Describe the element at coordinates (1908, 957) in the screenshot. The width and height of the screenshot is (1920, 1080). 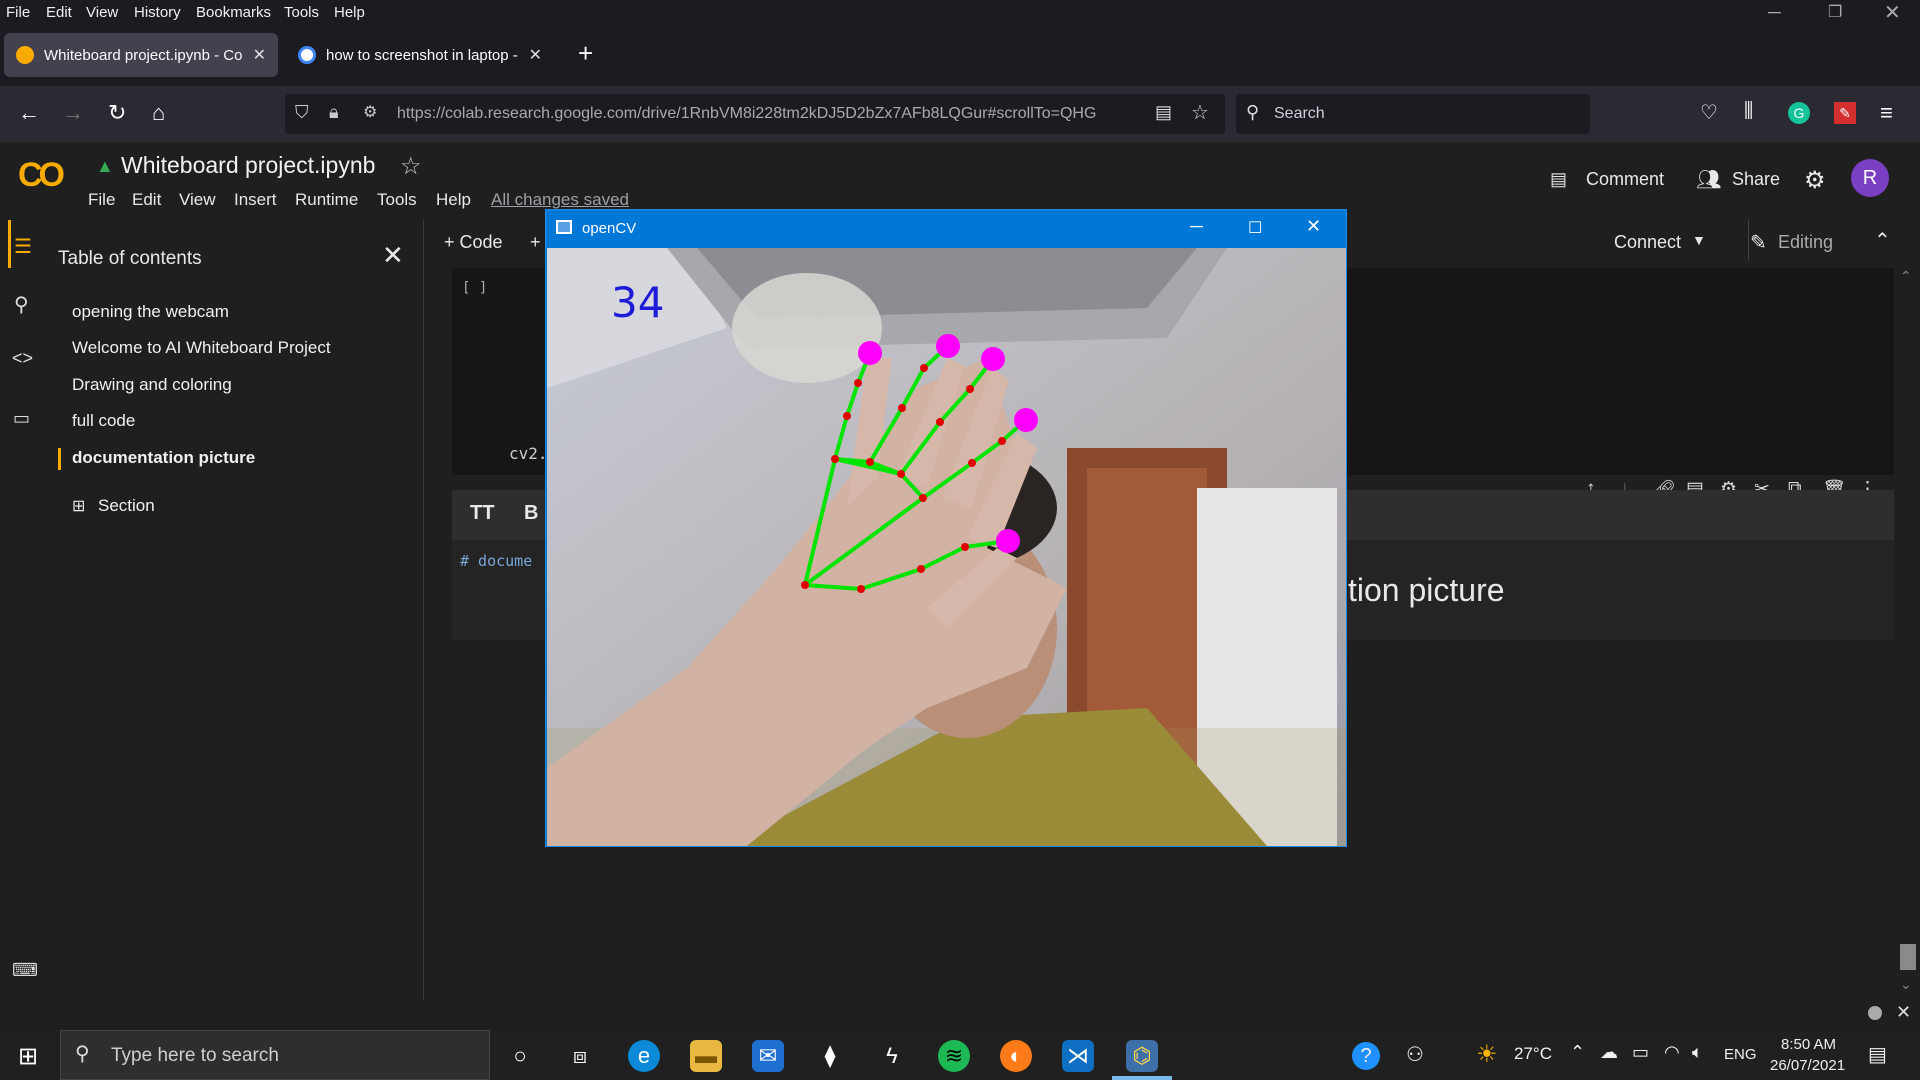
I see `scroll-thumb` at that location.